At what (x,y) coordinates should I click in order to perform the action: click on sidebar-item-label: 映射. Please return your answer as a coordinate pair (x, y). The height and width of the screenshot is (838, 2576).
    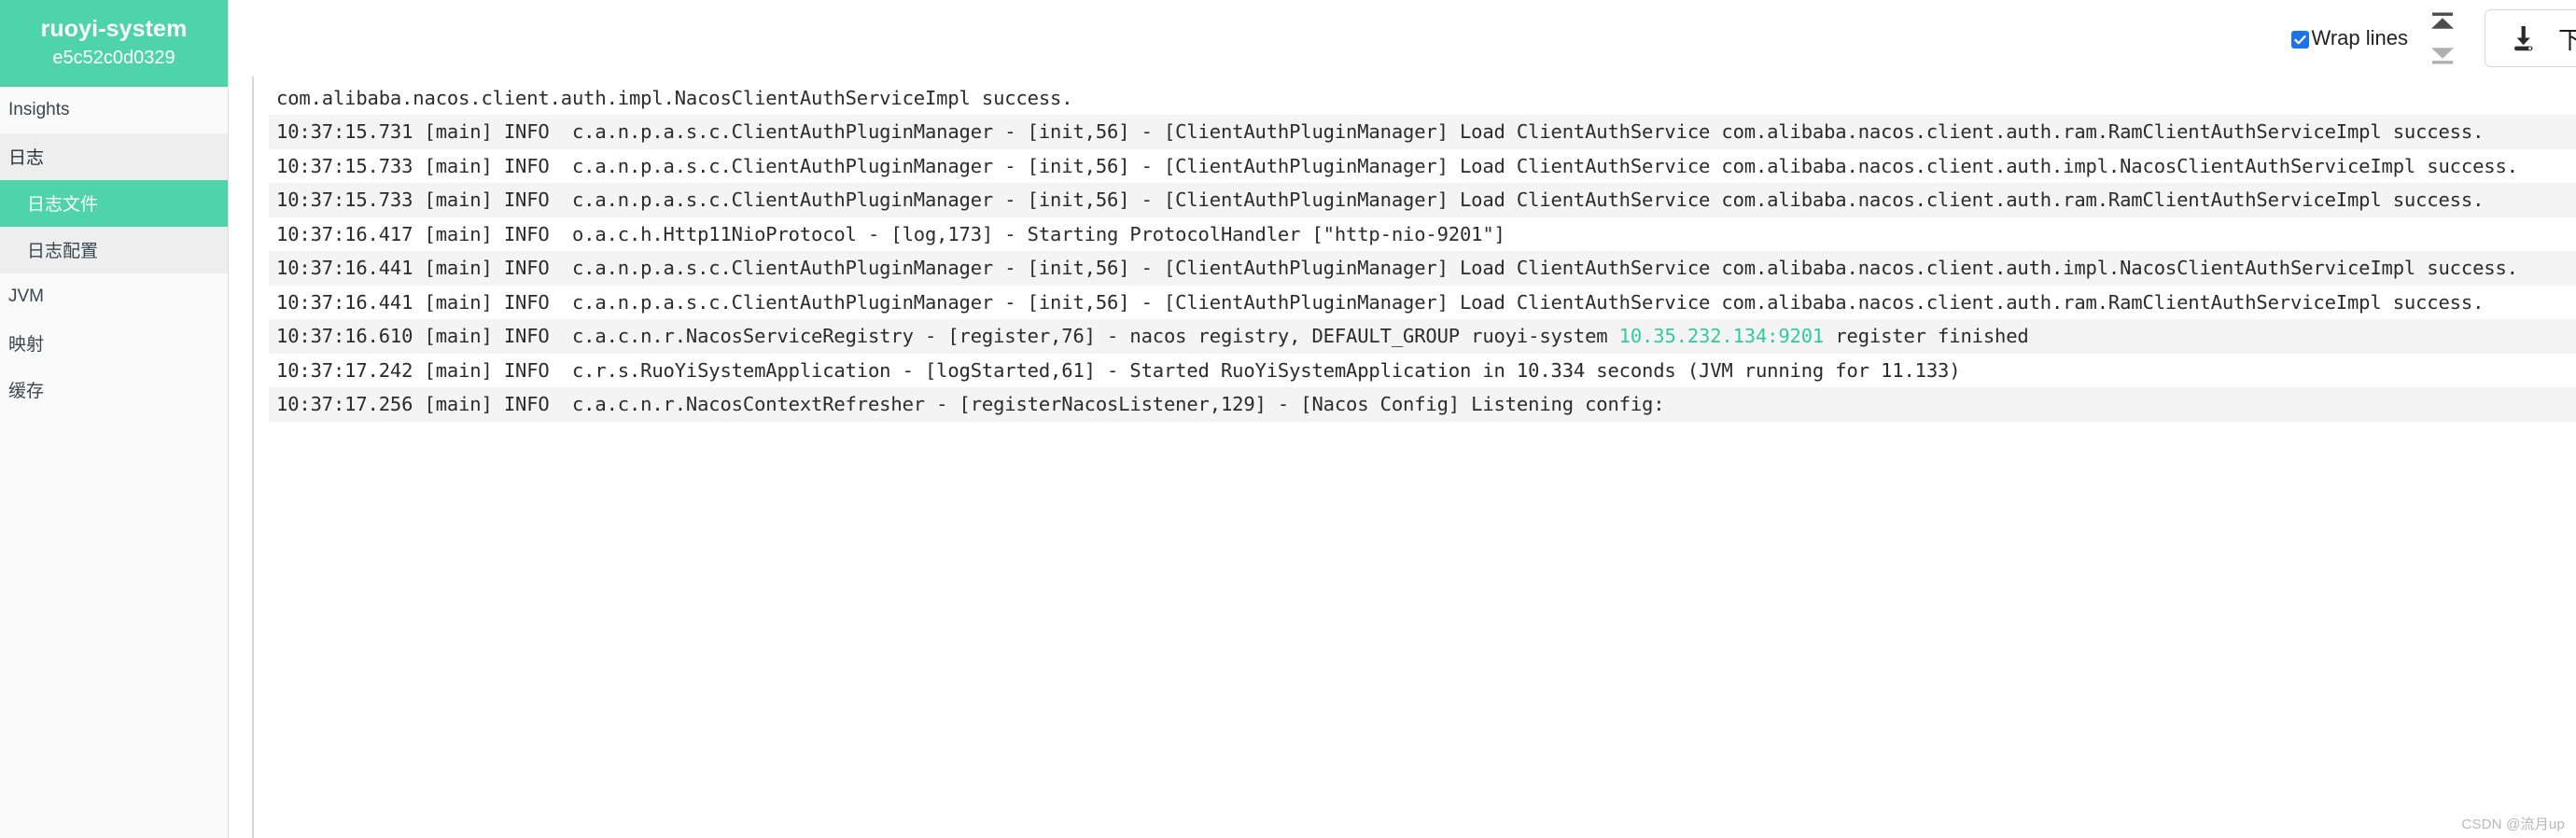
    Looking at the image, I should click on (26, 345).